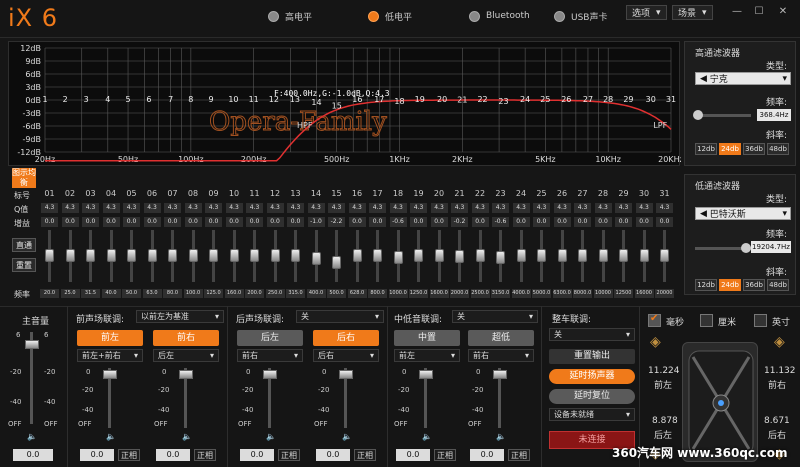 The image size is (800, 467). Describe the element at coordinates (316, 293) in the screenshot. I see `band-frequency: 400.0` at that location.